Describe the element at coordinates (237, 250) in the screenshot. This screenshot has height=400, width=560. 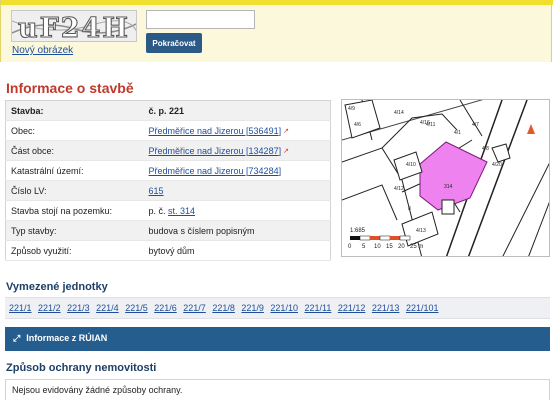
I see `usage-value: bytový dům` at that location.